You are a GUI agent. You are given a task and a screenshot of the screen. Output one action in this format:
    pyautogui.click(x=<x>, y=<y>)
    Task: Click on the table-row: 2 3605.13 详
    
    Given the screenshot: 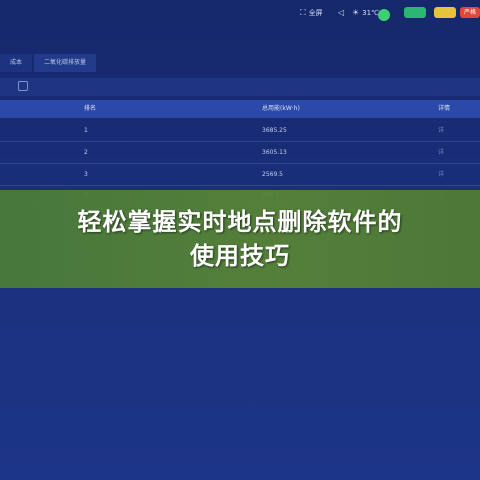 What is the action you would take?
    pyautogui.click(x=240, y=153)
    